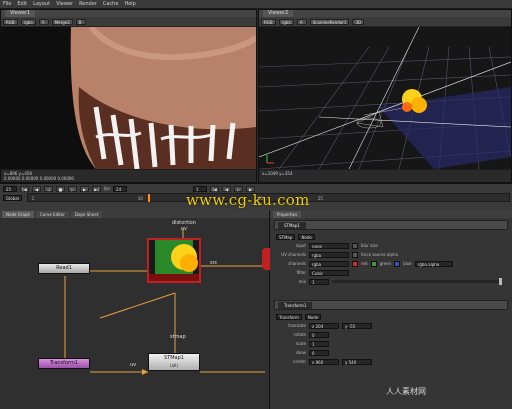 Image resolution: width=512 pixels, height=409 pixels. I want to click on thumbnail-image, so click(174, 260).